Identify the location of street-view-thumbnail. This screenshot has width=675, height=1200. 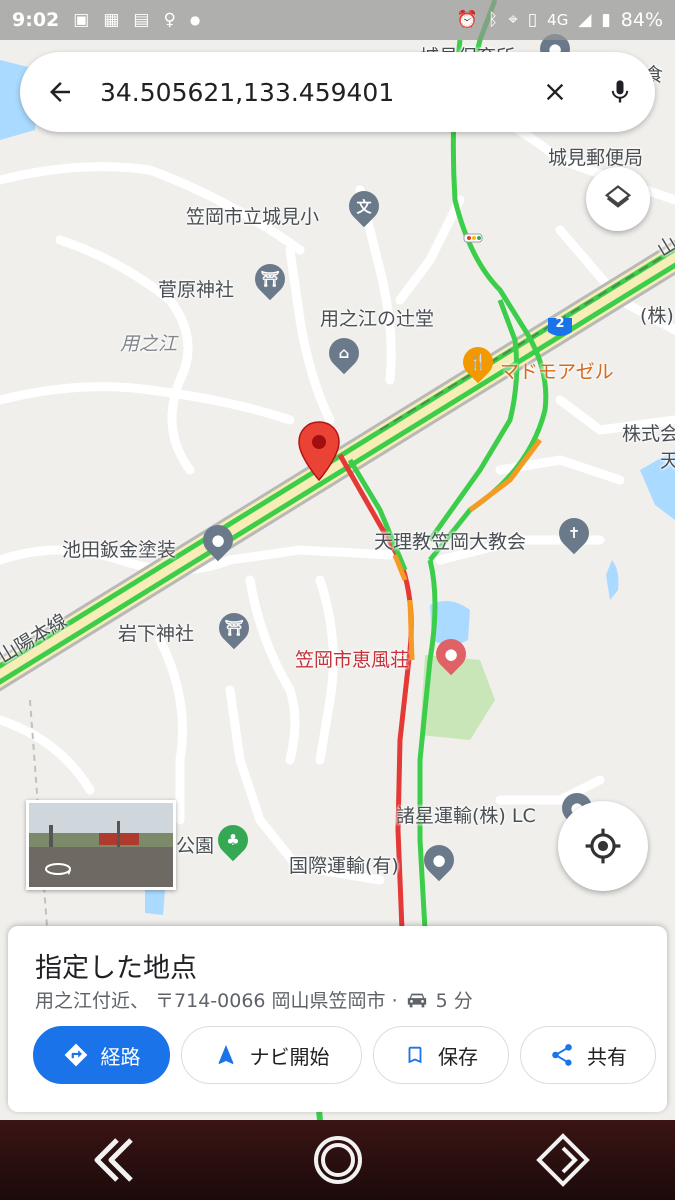
(101, 845).